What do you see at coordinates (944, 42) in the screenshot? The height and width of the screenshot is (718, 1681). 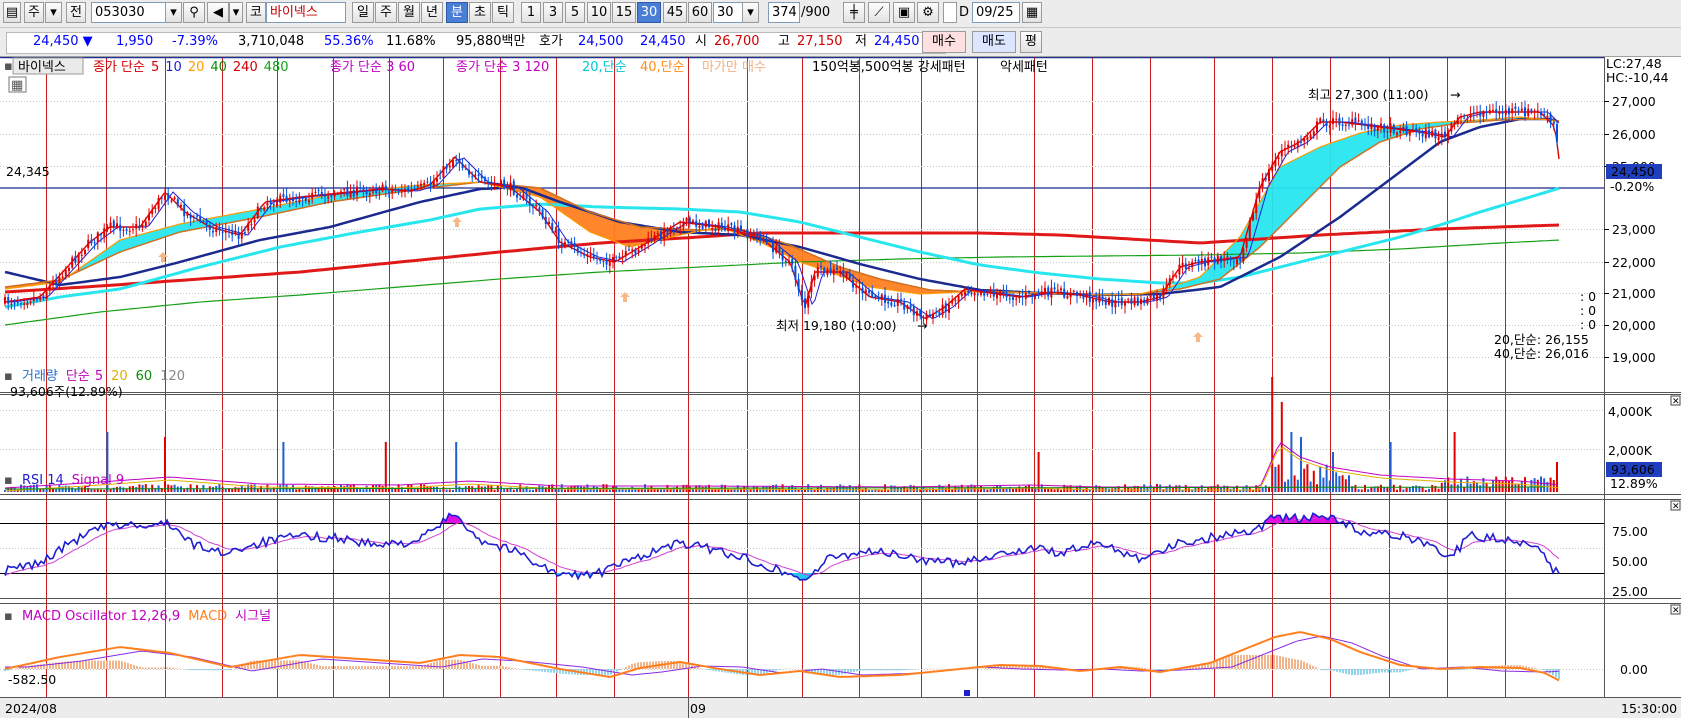 I see `buy-button: 매수` at bounding box center [944, 42].